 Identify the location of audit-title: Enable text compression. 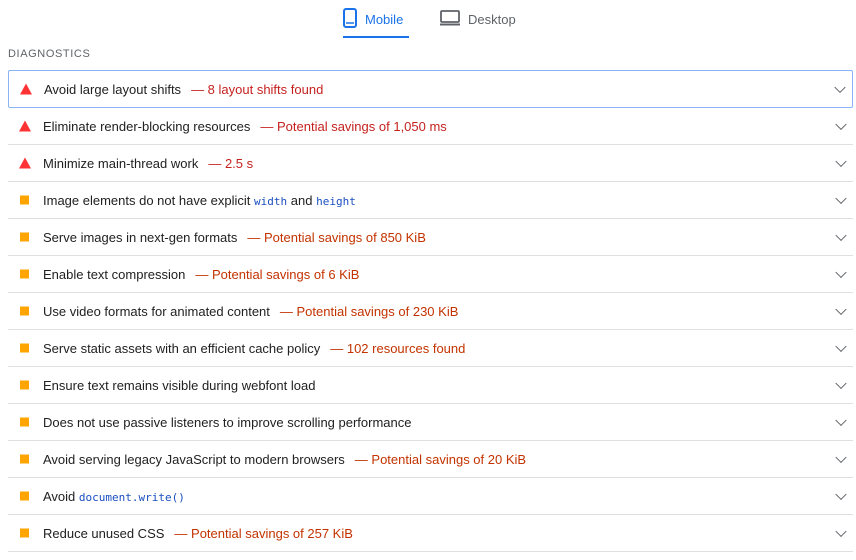
(114, 274).